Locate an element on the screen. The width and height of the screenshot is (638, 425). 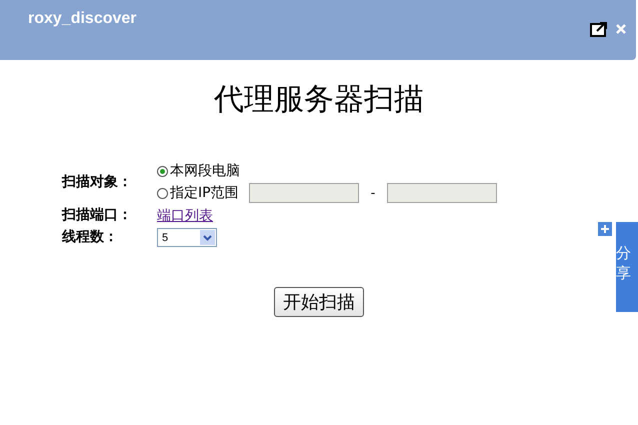
start-scan-button: 开始扫描 is located at coordinates (319, 302).